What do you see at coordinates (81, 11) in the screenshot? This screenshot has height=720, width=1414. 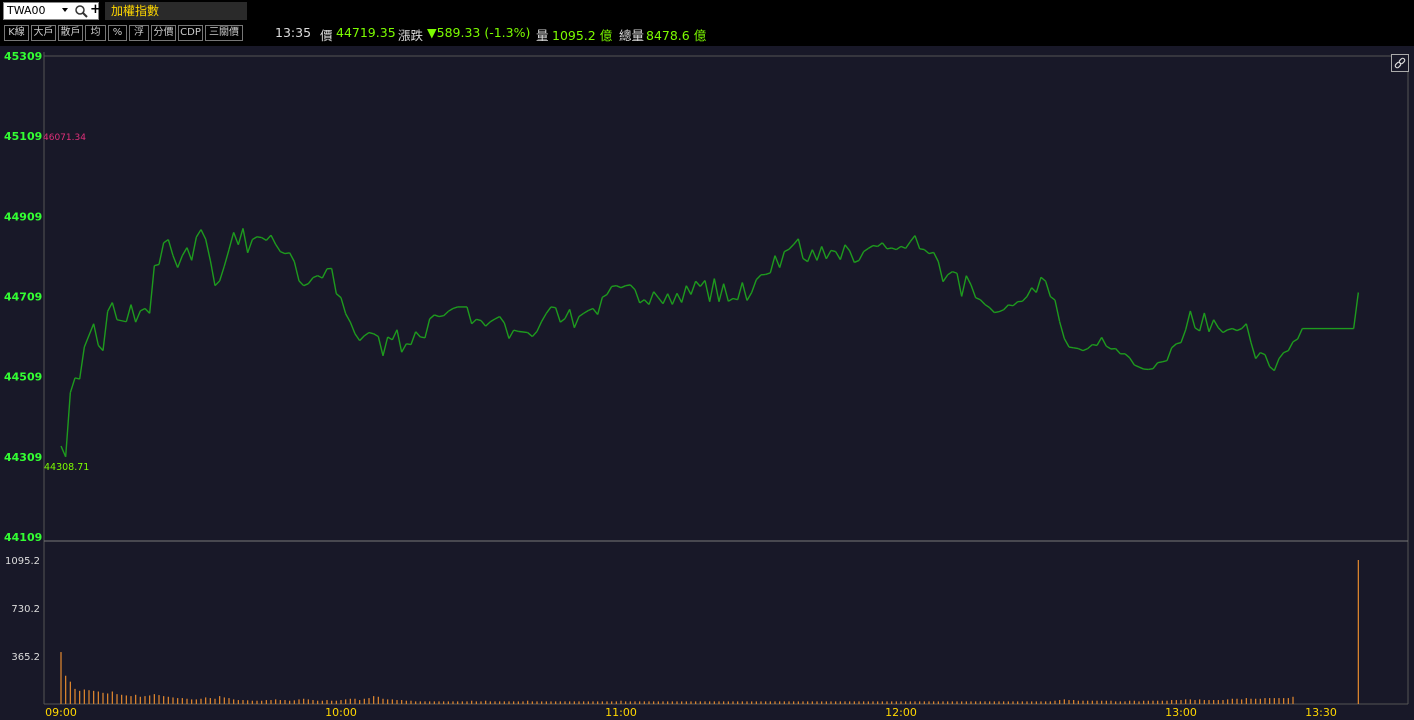 I see `search-icon` at bounding box center [81, 11].